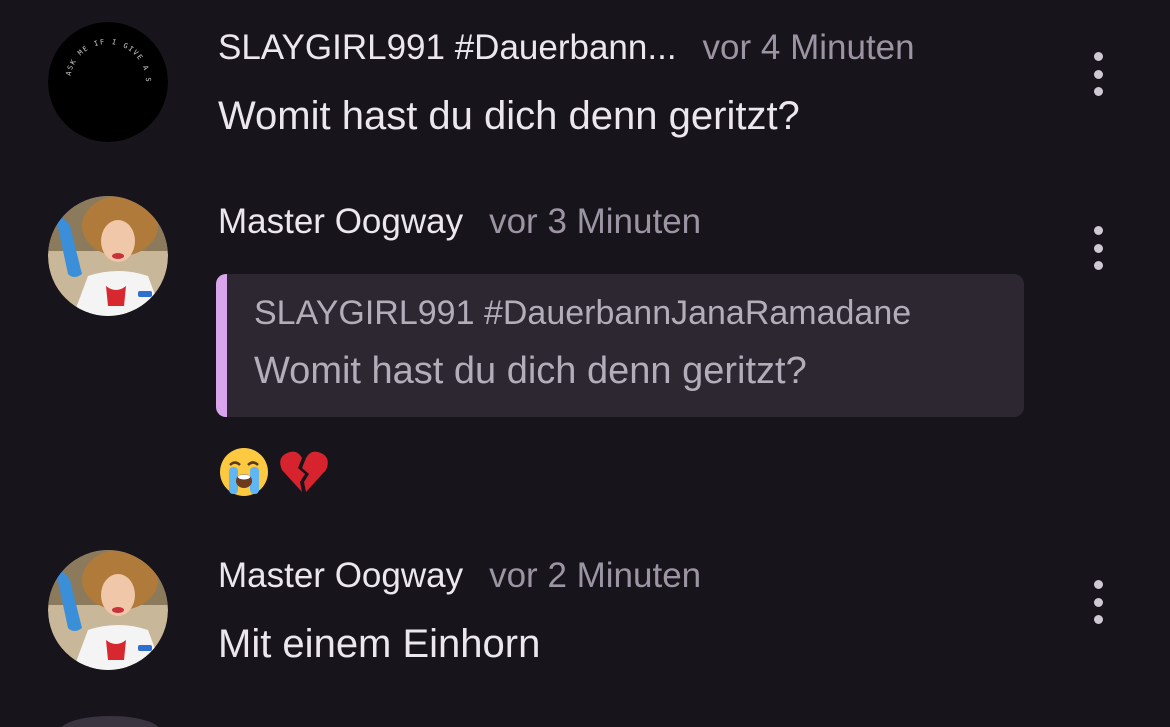 This screenshot has width=1170, height=727. Describe the element at coordinates (110, 721) in the screenshot. I see `next-comment-avatar` at that location.